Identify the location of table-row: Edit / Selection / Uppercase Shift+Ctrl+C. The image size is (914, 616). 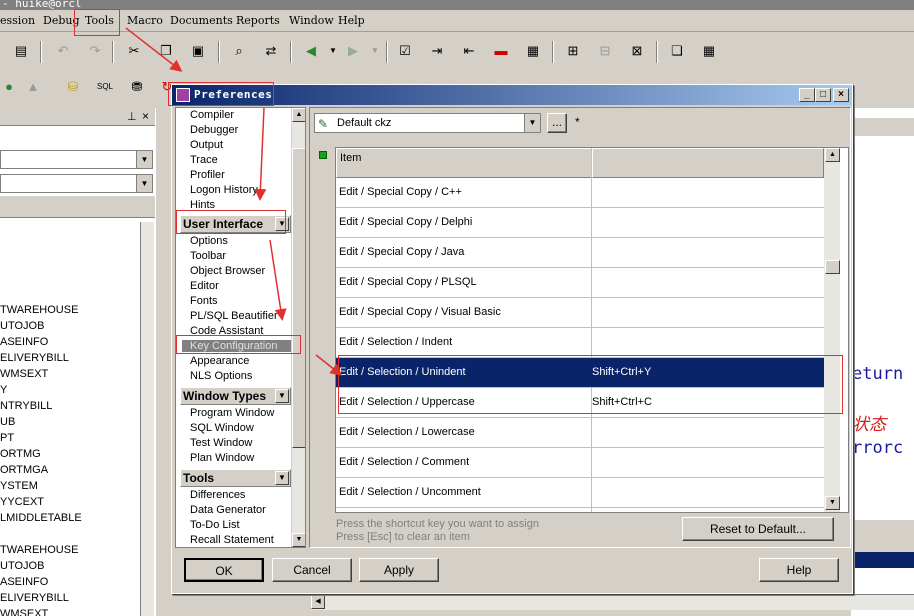
(580, 403).